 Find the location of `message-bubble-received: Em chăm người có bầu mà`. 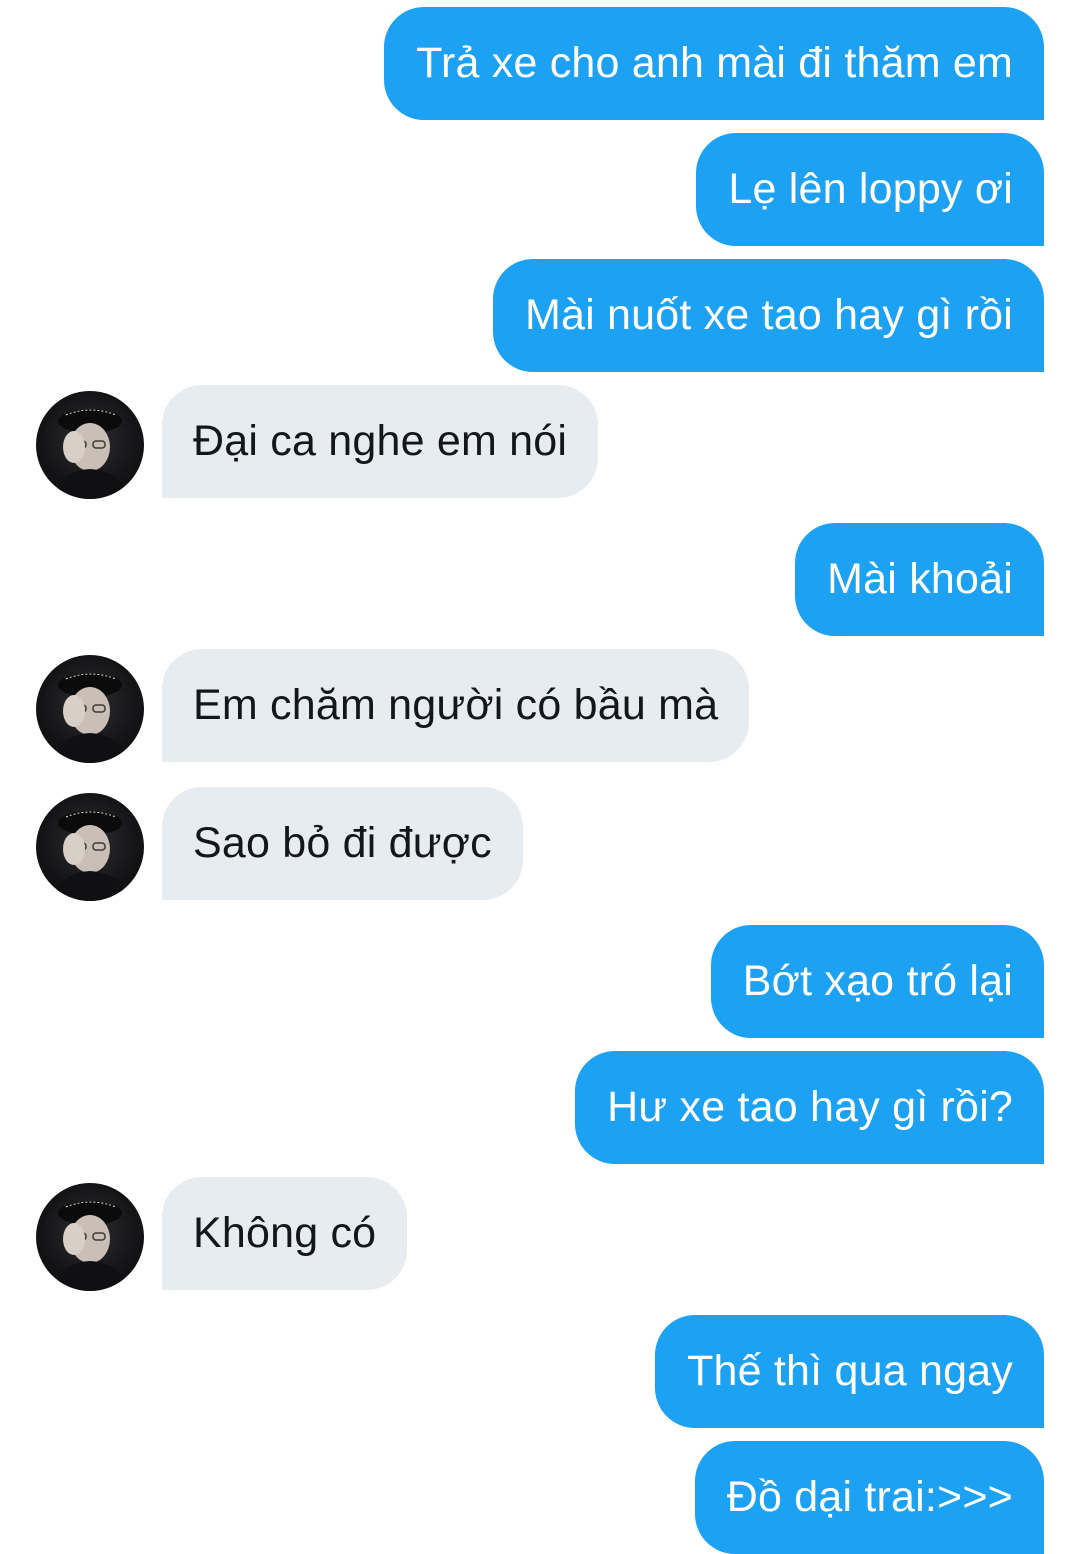

message-bubble-received: Em chăm người có bầu mà is located at coordinates (456, 705).